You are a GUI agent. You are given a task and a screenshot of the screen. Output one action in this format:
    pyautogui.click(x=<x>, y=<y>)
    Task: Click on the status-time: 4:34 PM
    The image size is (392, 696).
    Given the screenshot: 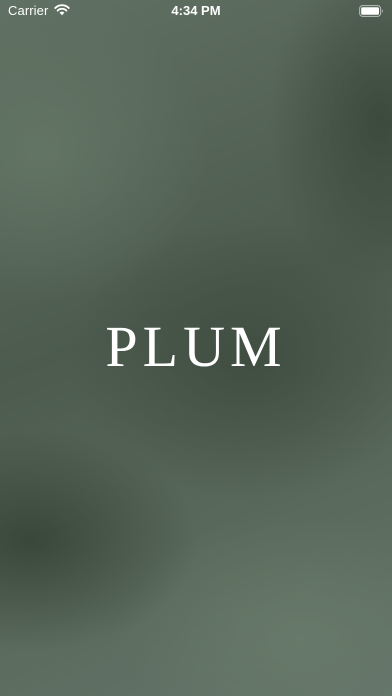 What is the action you would take?
    pyautogui.click(x=196, y=10)
    